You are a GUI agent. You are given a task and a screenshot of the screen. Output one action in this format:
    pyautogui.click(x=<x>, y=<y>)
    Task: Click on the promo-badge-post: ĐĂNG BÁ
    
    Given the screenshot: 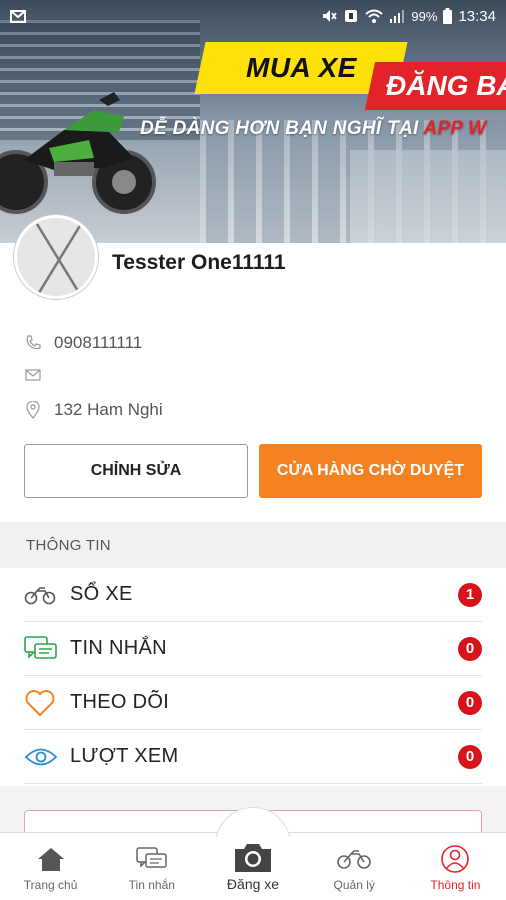 What is the action you would take?
    pyautogui.click(x=435, y=86)
    